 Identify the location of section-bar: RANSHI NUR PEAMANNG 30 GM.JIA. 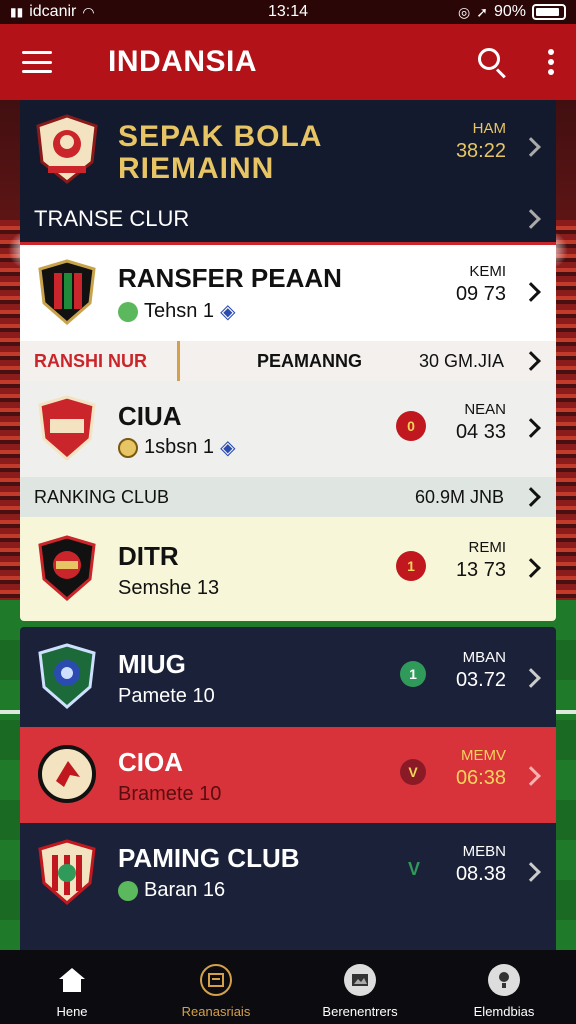
(288, 361).